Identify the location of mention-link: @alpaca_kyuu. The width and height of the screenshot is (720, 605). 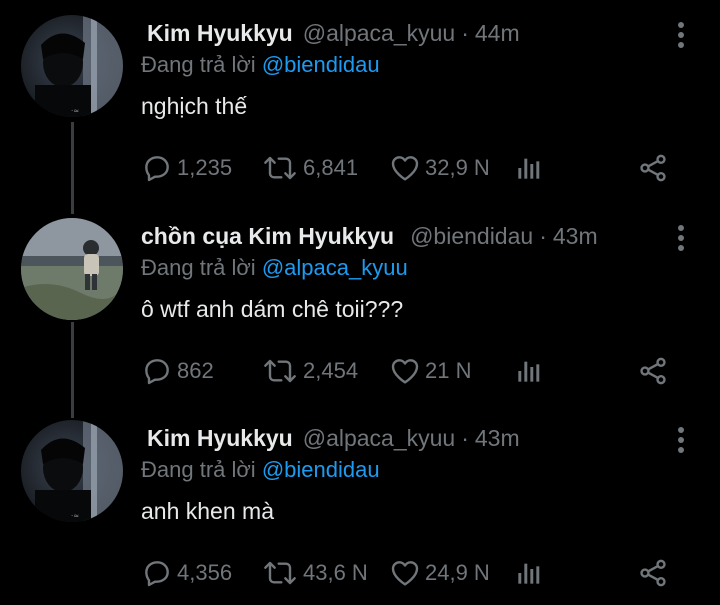
(335, 267).